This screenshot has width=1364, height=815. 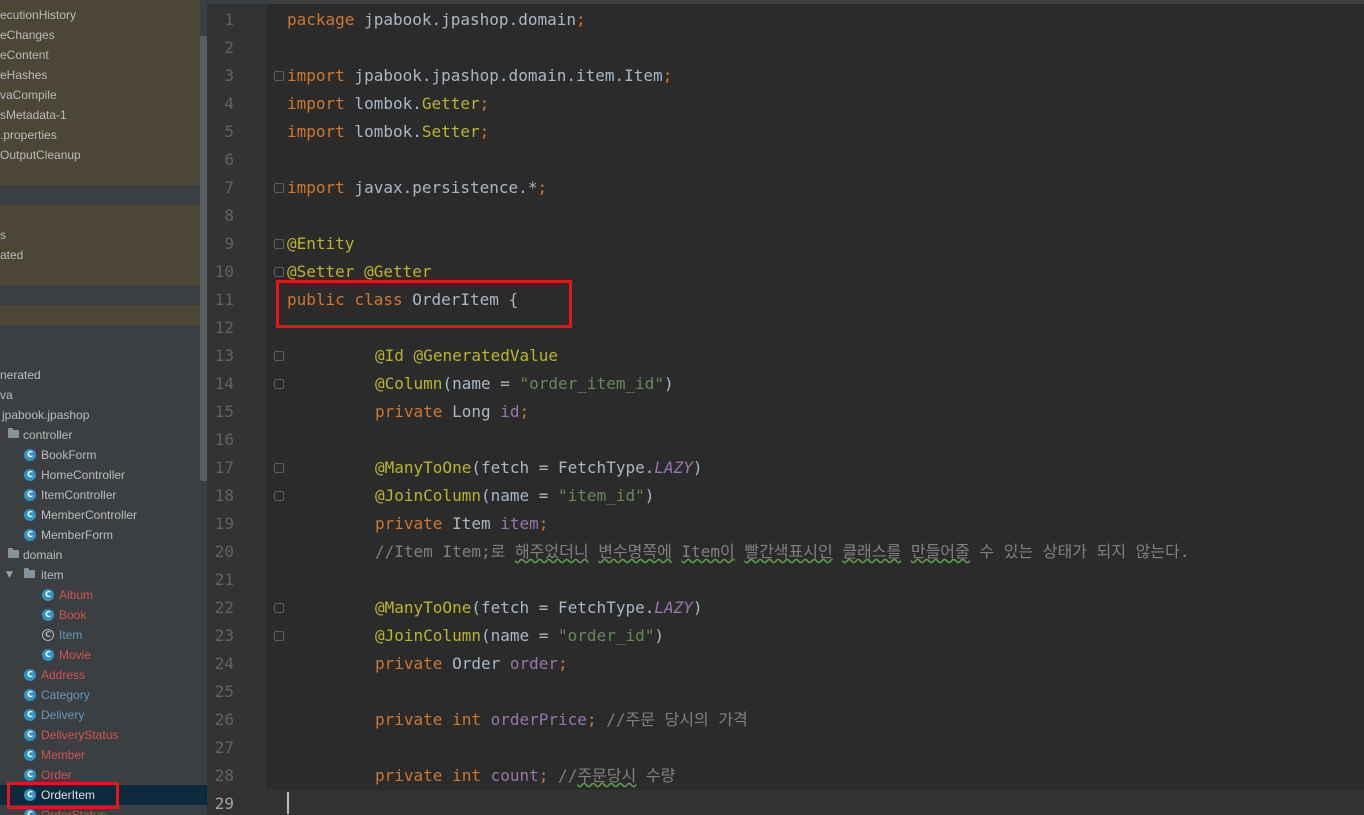 What do you see at coordinates (103, 55) in the screenshot?
I see `tree-item: eContent` at bounding box center [103, 55].